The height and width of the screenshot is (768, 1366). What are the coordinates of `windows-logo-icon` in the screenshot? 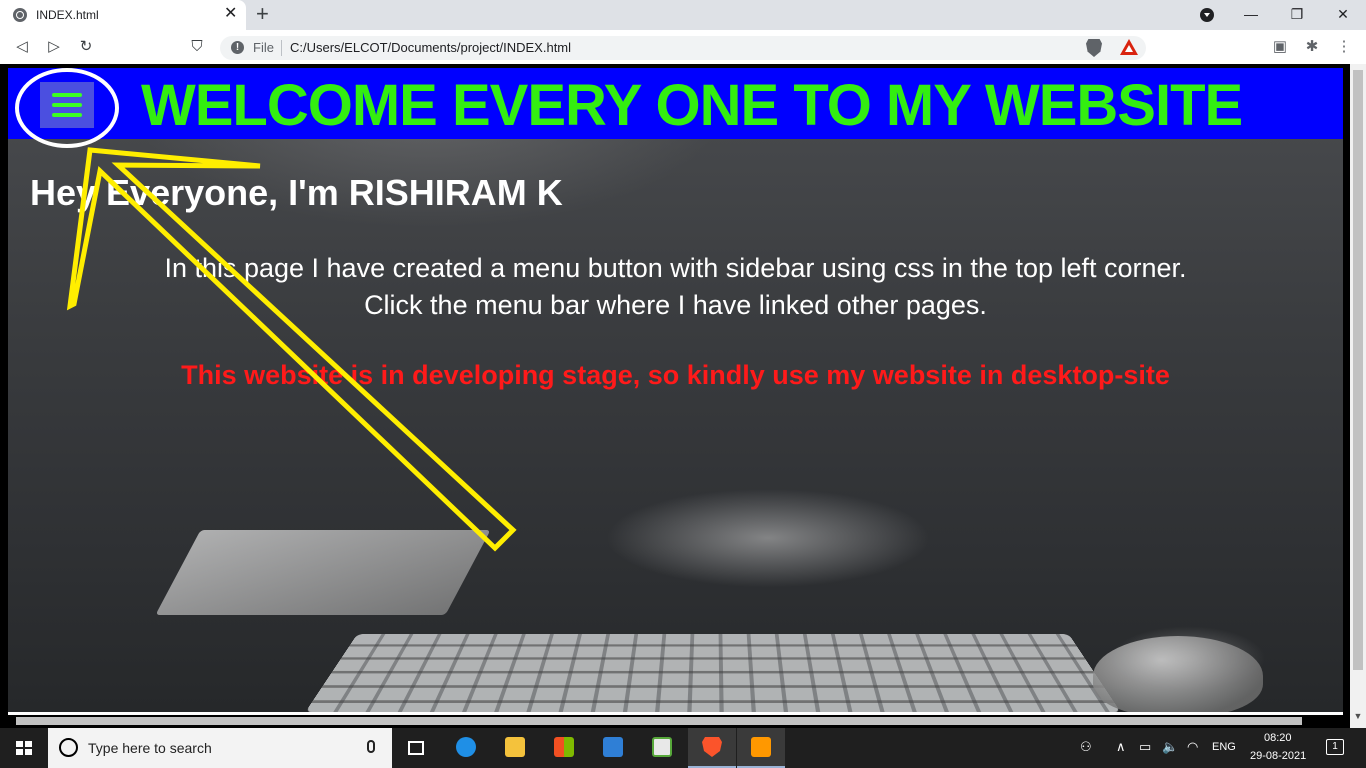 It's located at (24, 748).